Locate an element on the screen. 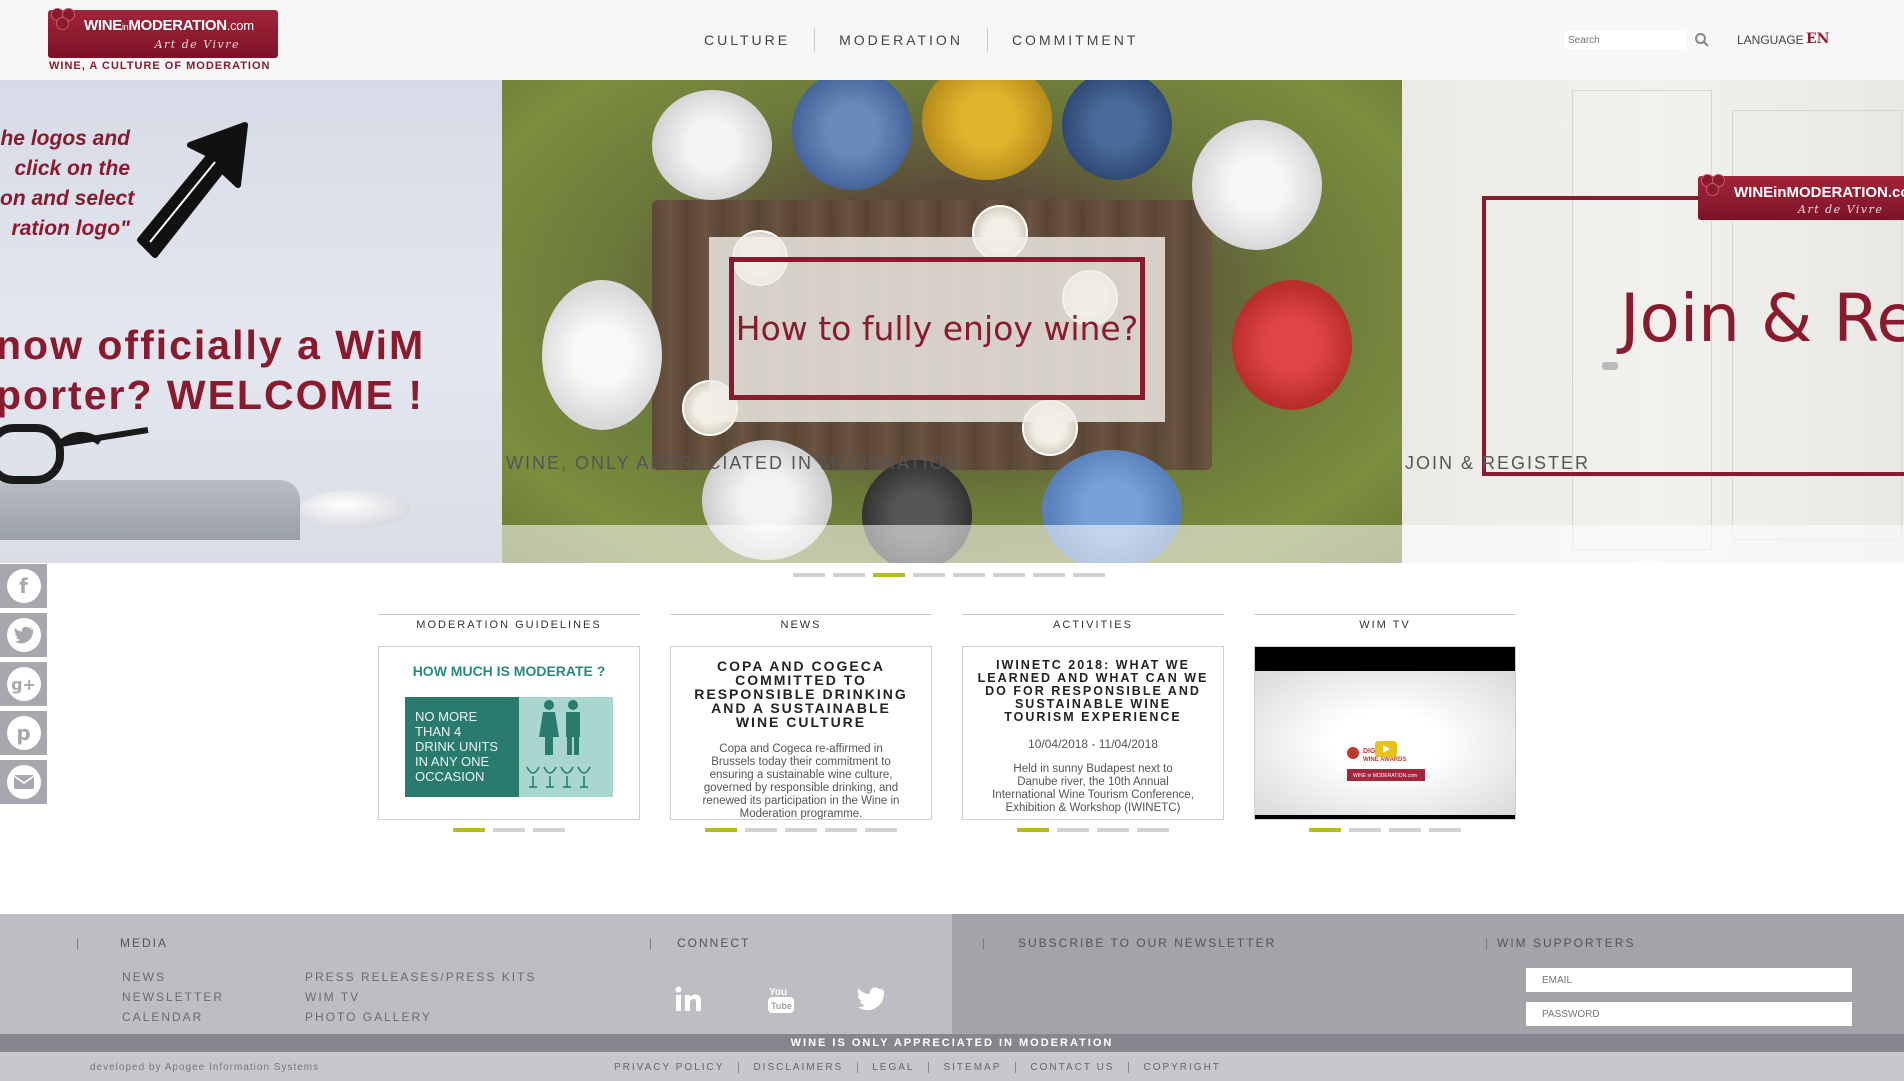  pinterest-share-button: p is located at coordinates (23, 733).